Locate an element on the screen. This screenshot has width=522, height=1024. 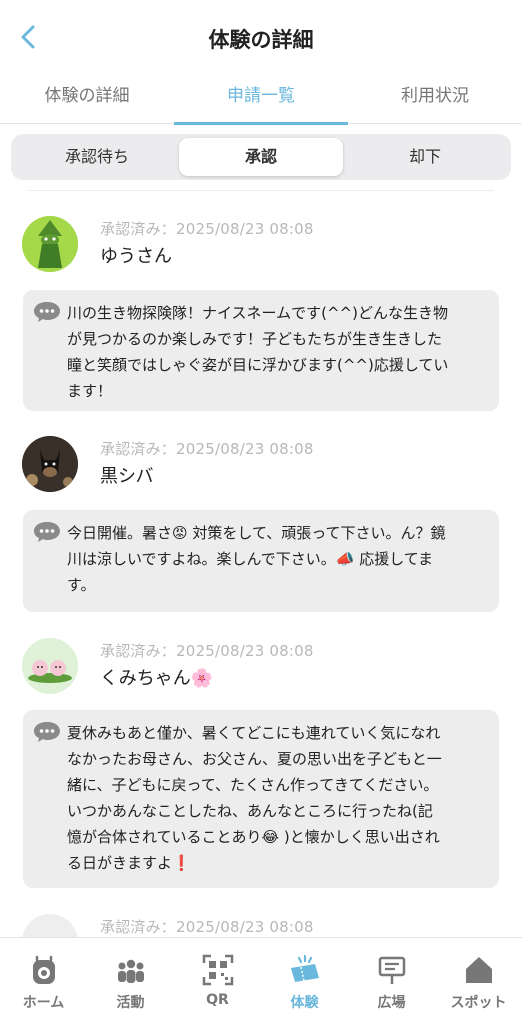
top-bar: 体験の詳細 is located at coordinates (261, 38).